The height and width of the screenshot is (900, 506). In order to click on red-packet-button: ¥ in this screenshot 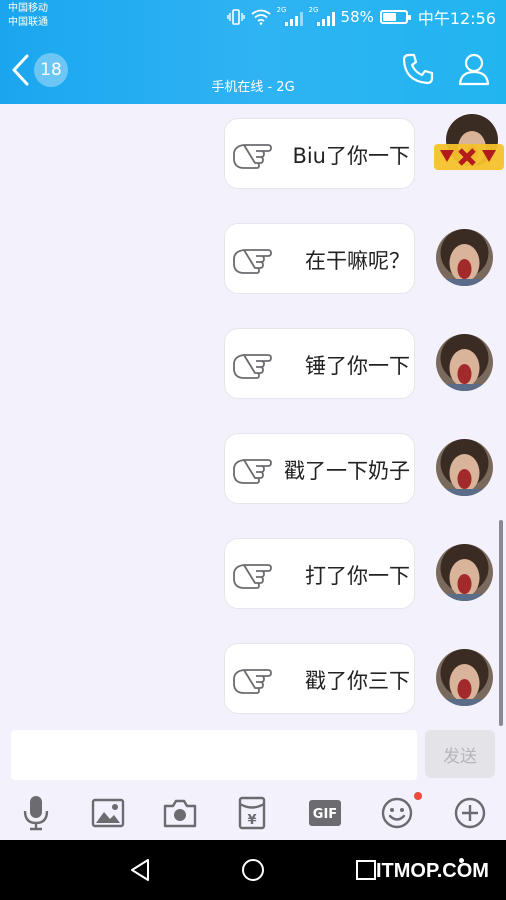, I will do `click(252, 813)`.